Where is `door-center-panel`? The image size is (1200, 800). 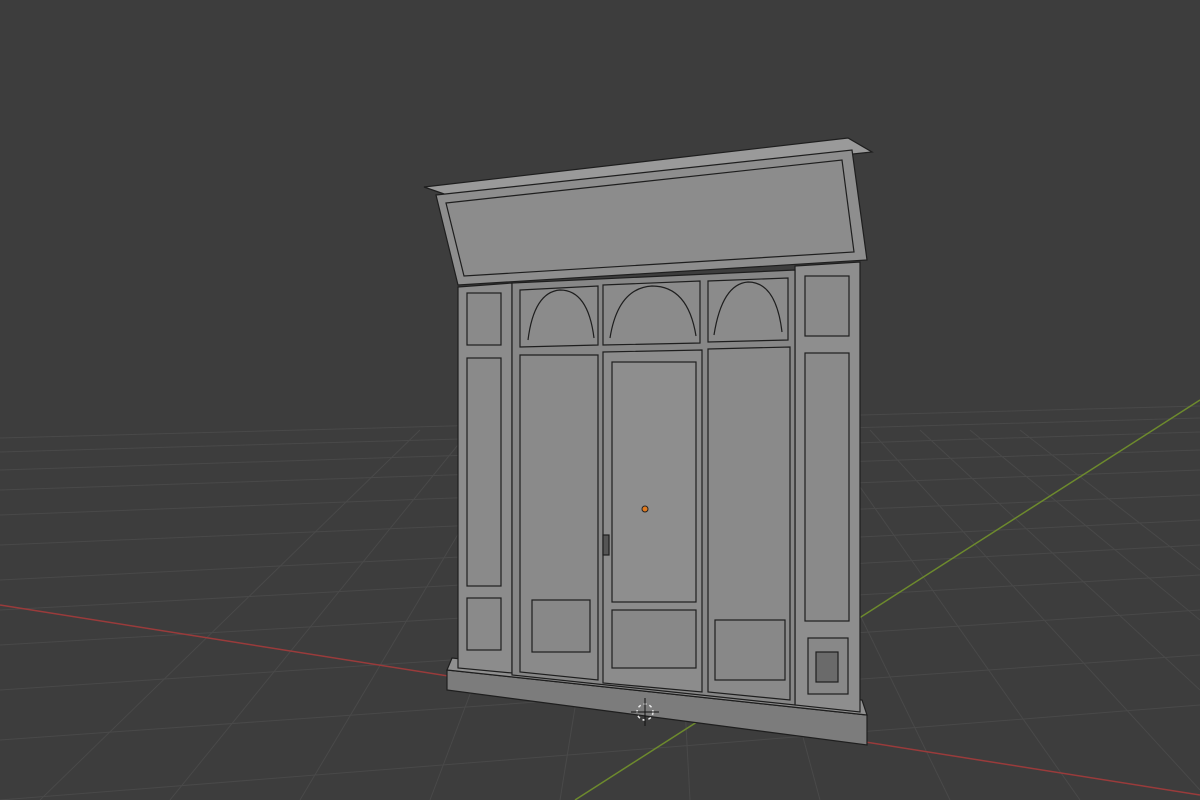
door-center-panel is located at coordinates (654, 639).